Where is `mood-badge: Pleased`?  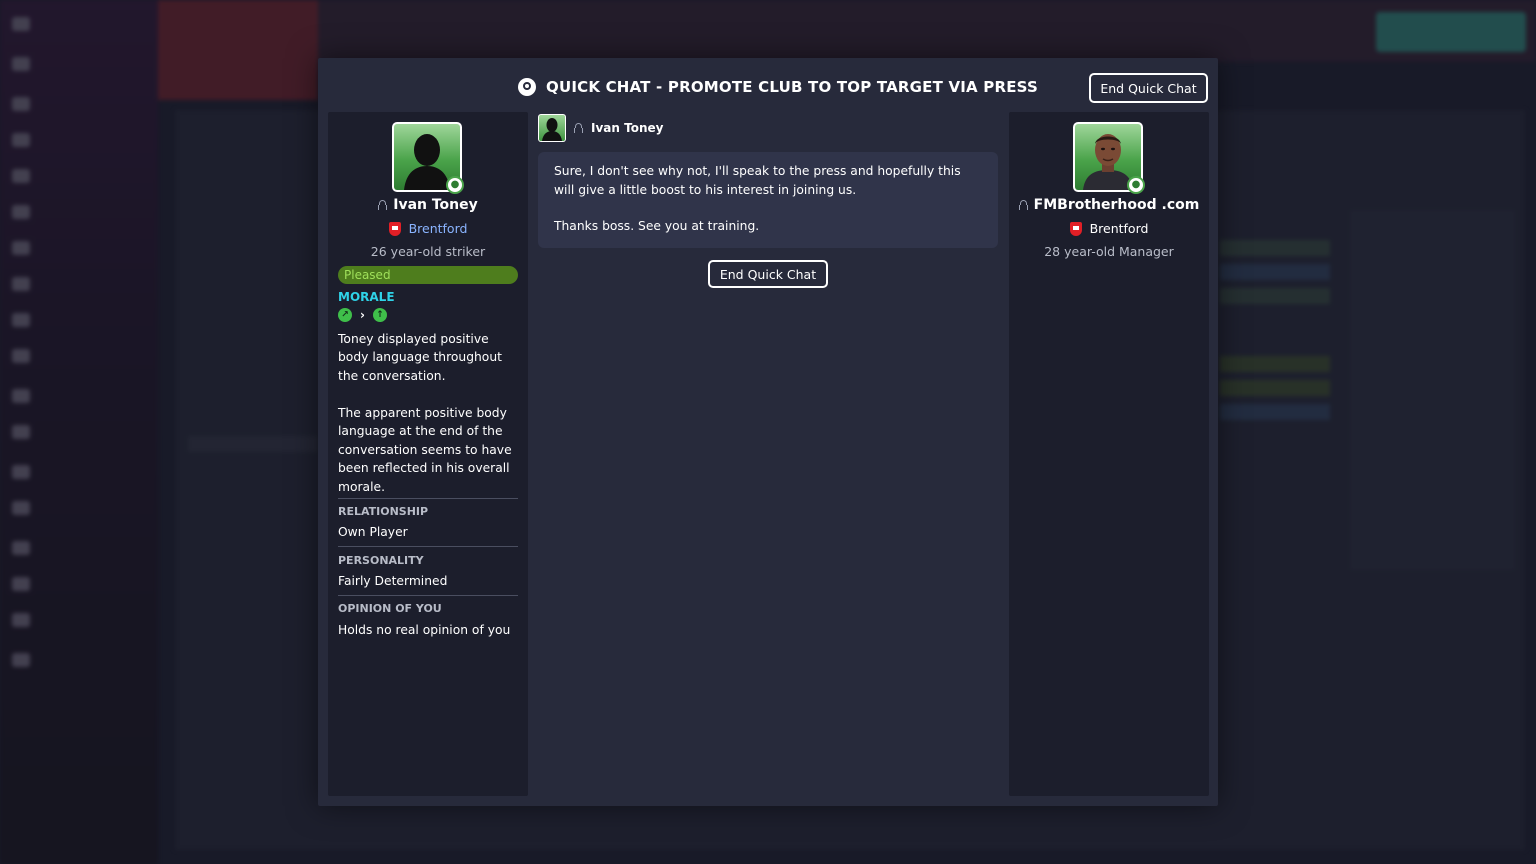
mood-badge: Pleased is located at coordinates (428, 275).